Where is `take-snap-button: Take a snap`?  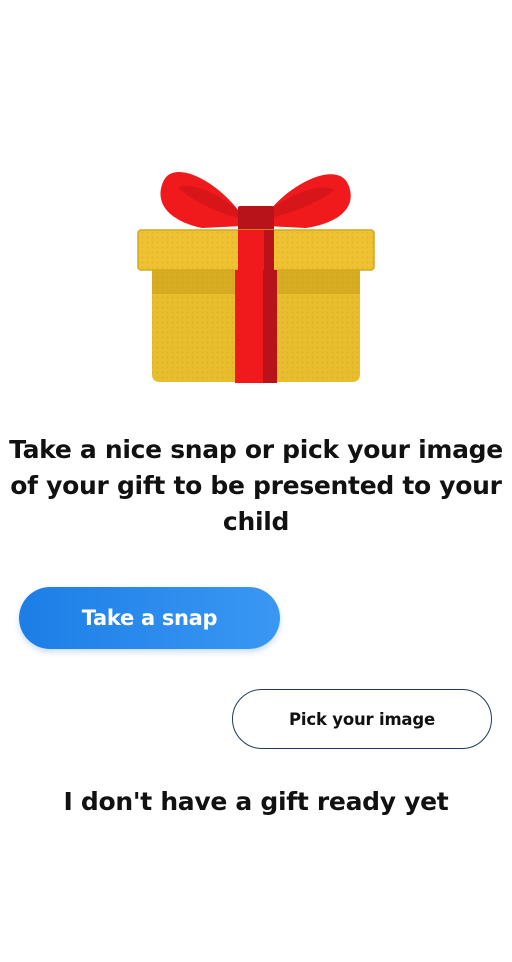 take-snap-button: Take a snap is located at coordinates (149, 618).